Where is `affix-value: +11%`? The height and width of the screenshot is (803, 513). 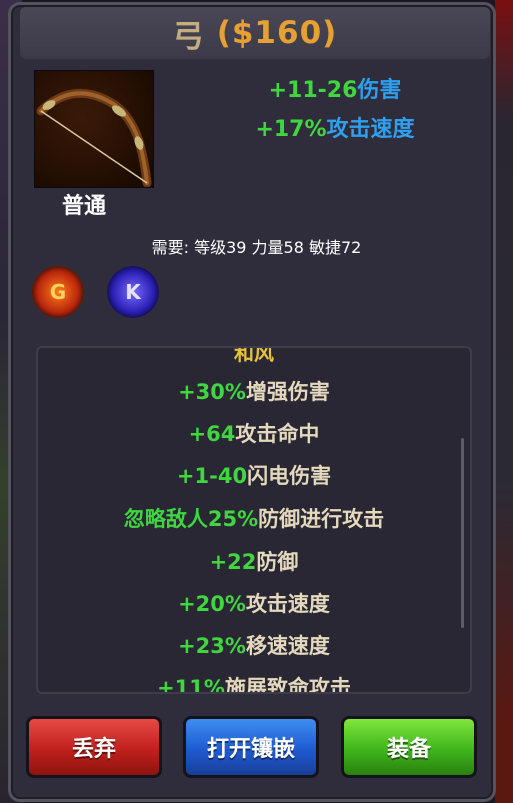
affix-value: +11% is located at coordinates (191, 685).